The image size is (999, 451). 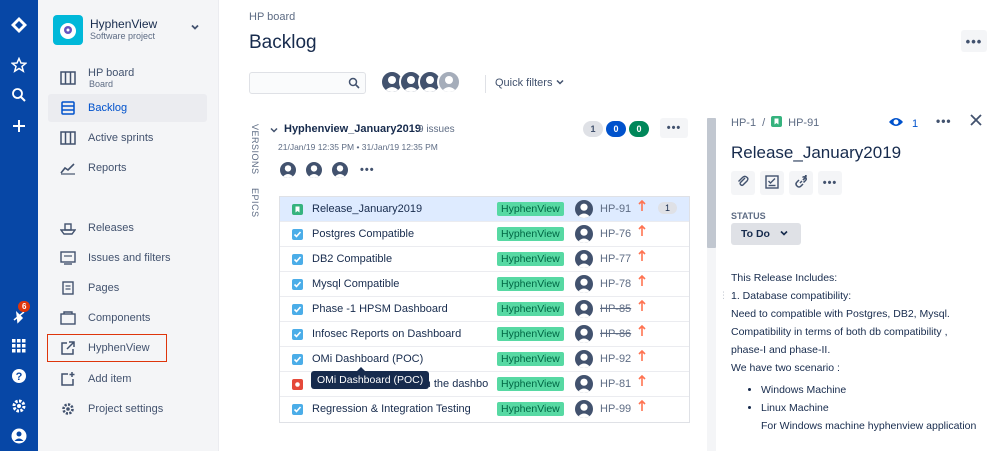 What do you see at coordinates (68, 318) in the screenshot?
I see `component-icon` at bounding box center [68, 318].